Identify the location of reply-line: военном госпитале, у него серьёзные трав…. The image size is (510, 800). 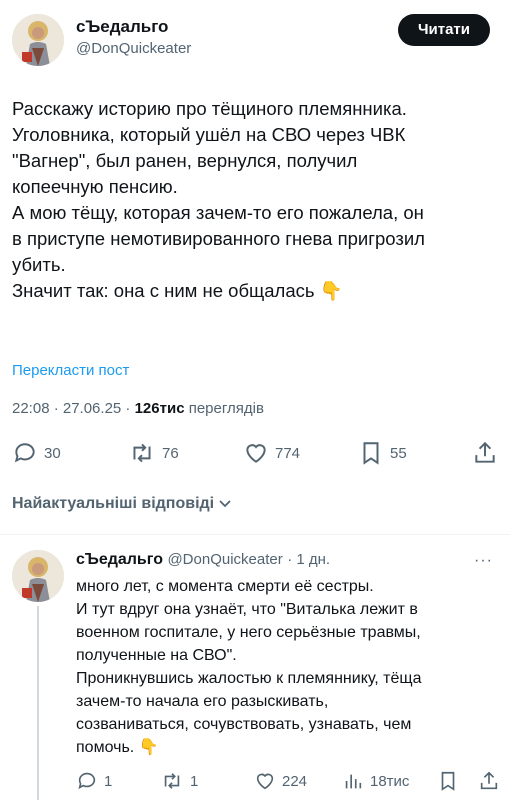
(248, 632).